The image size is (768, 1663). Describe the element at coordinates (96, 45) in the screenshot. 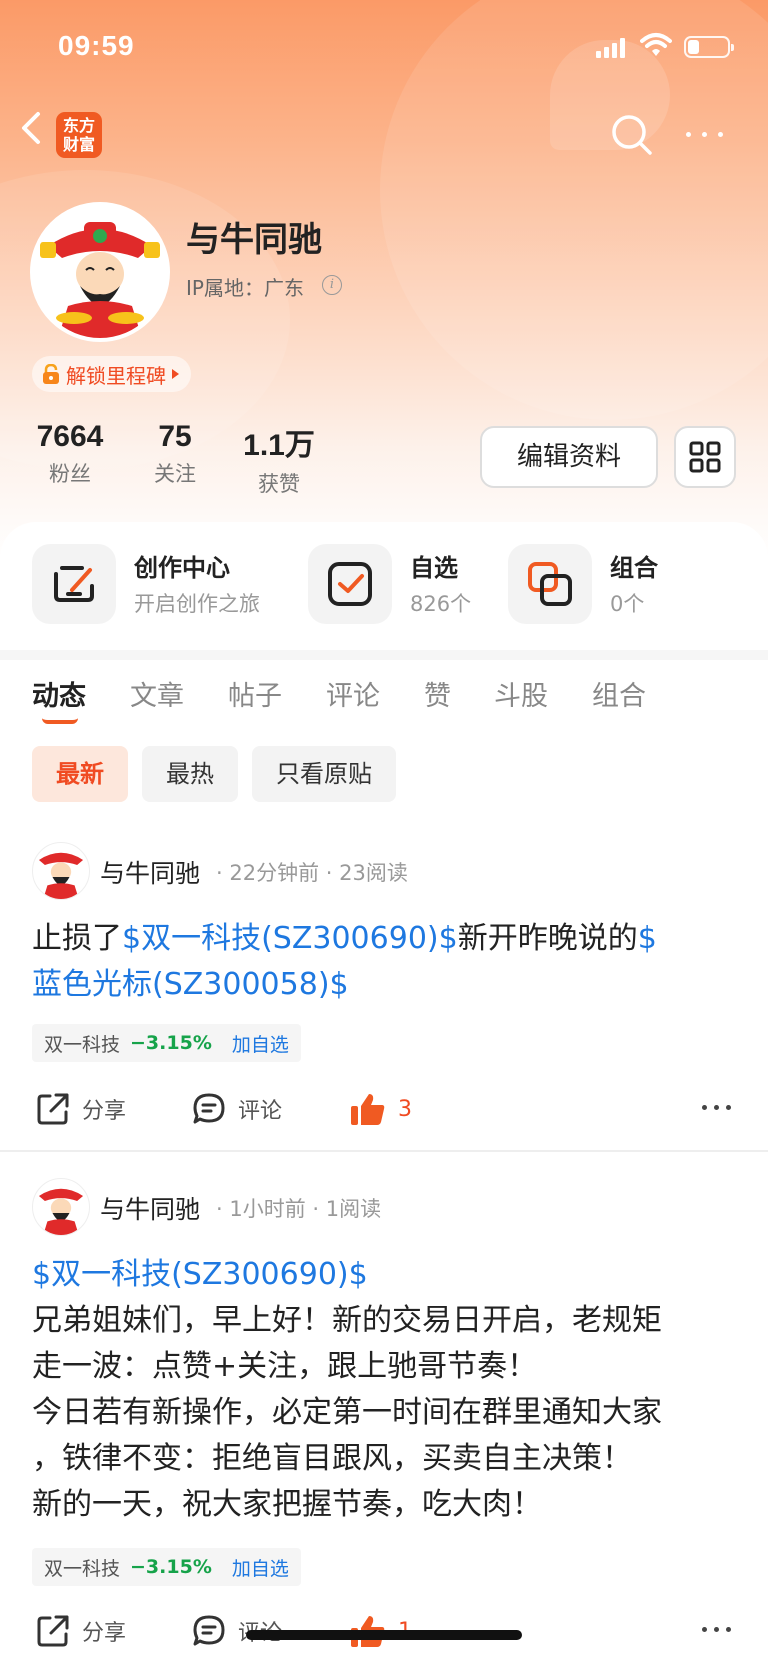

I see `status-time: 09:59` at that location.